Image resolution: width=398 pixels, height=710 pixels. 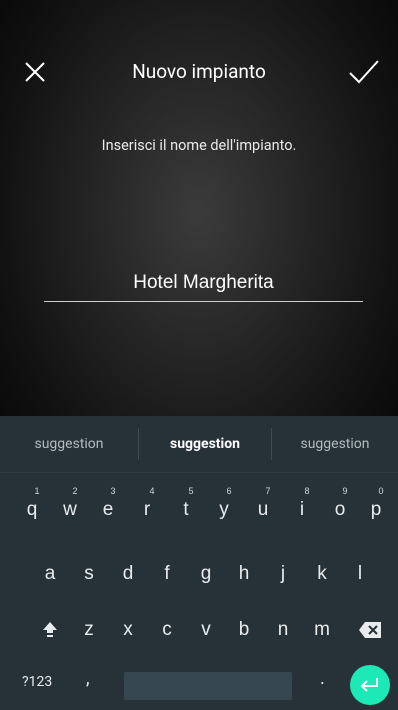 I want to click on key-f: f, so click(x=167, y=574).